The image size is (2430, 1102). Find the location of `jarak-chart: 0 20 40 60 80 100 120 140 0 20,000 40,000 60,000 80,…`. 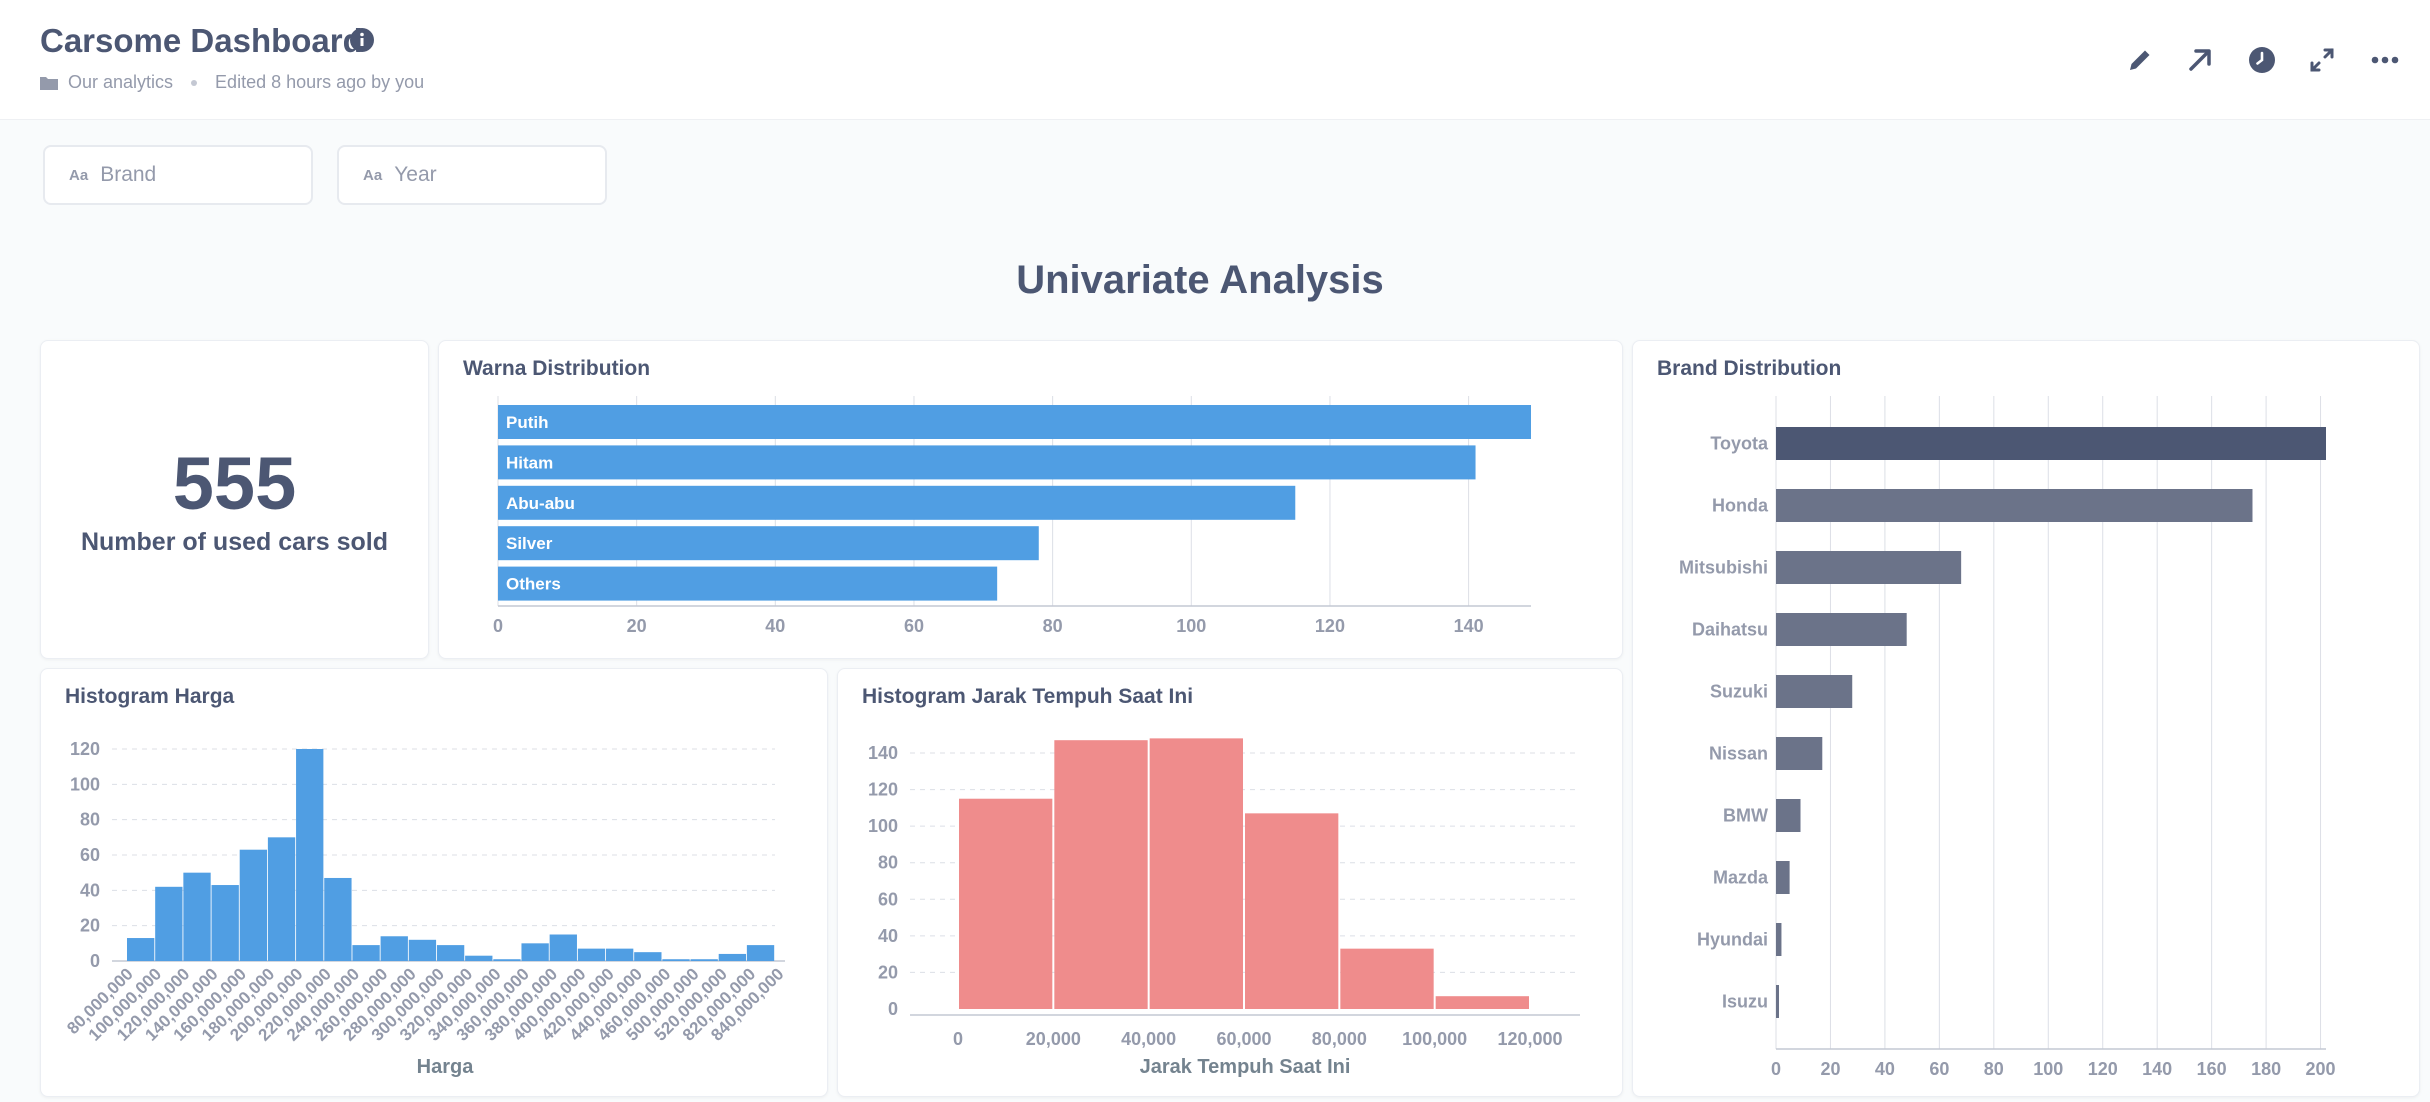

jarak-chart: 0 20 40 60 80 100 120 140 0 20,000 40,000 60,000 80,… is located at coordinates (1224, 908).